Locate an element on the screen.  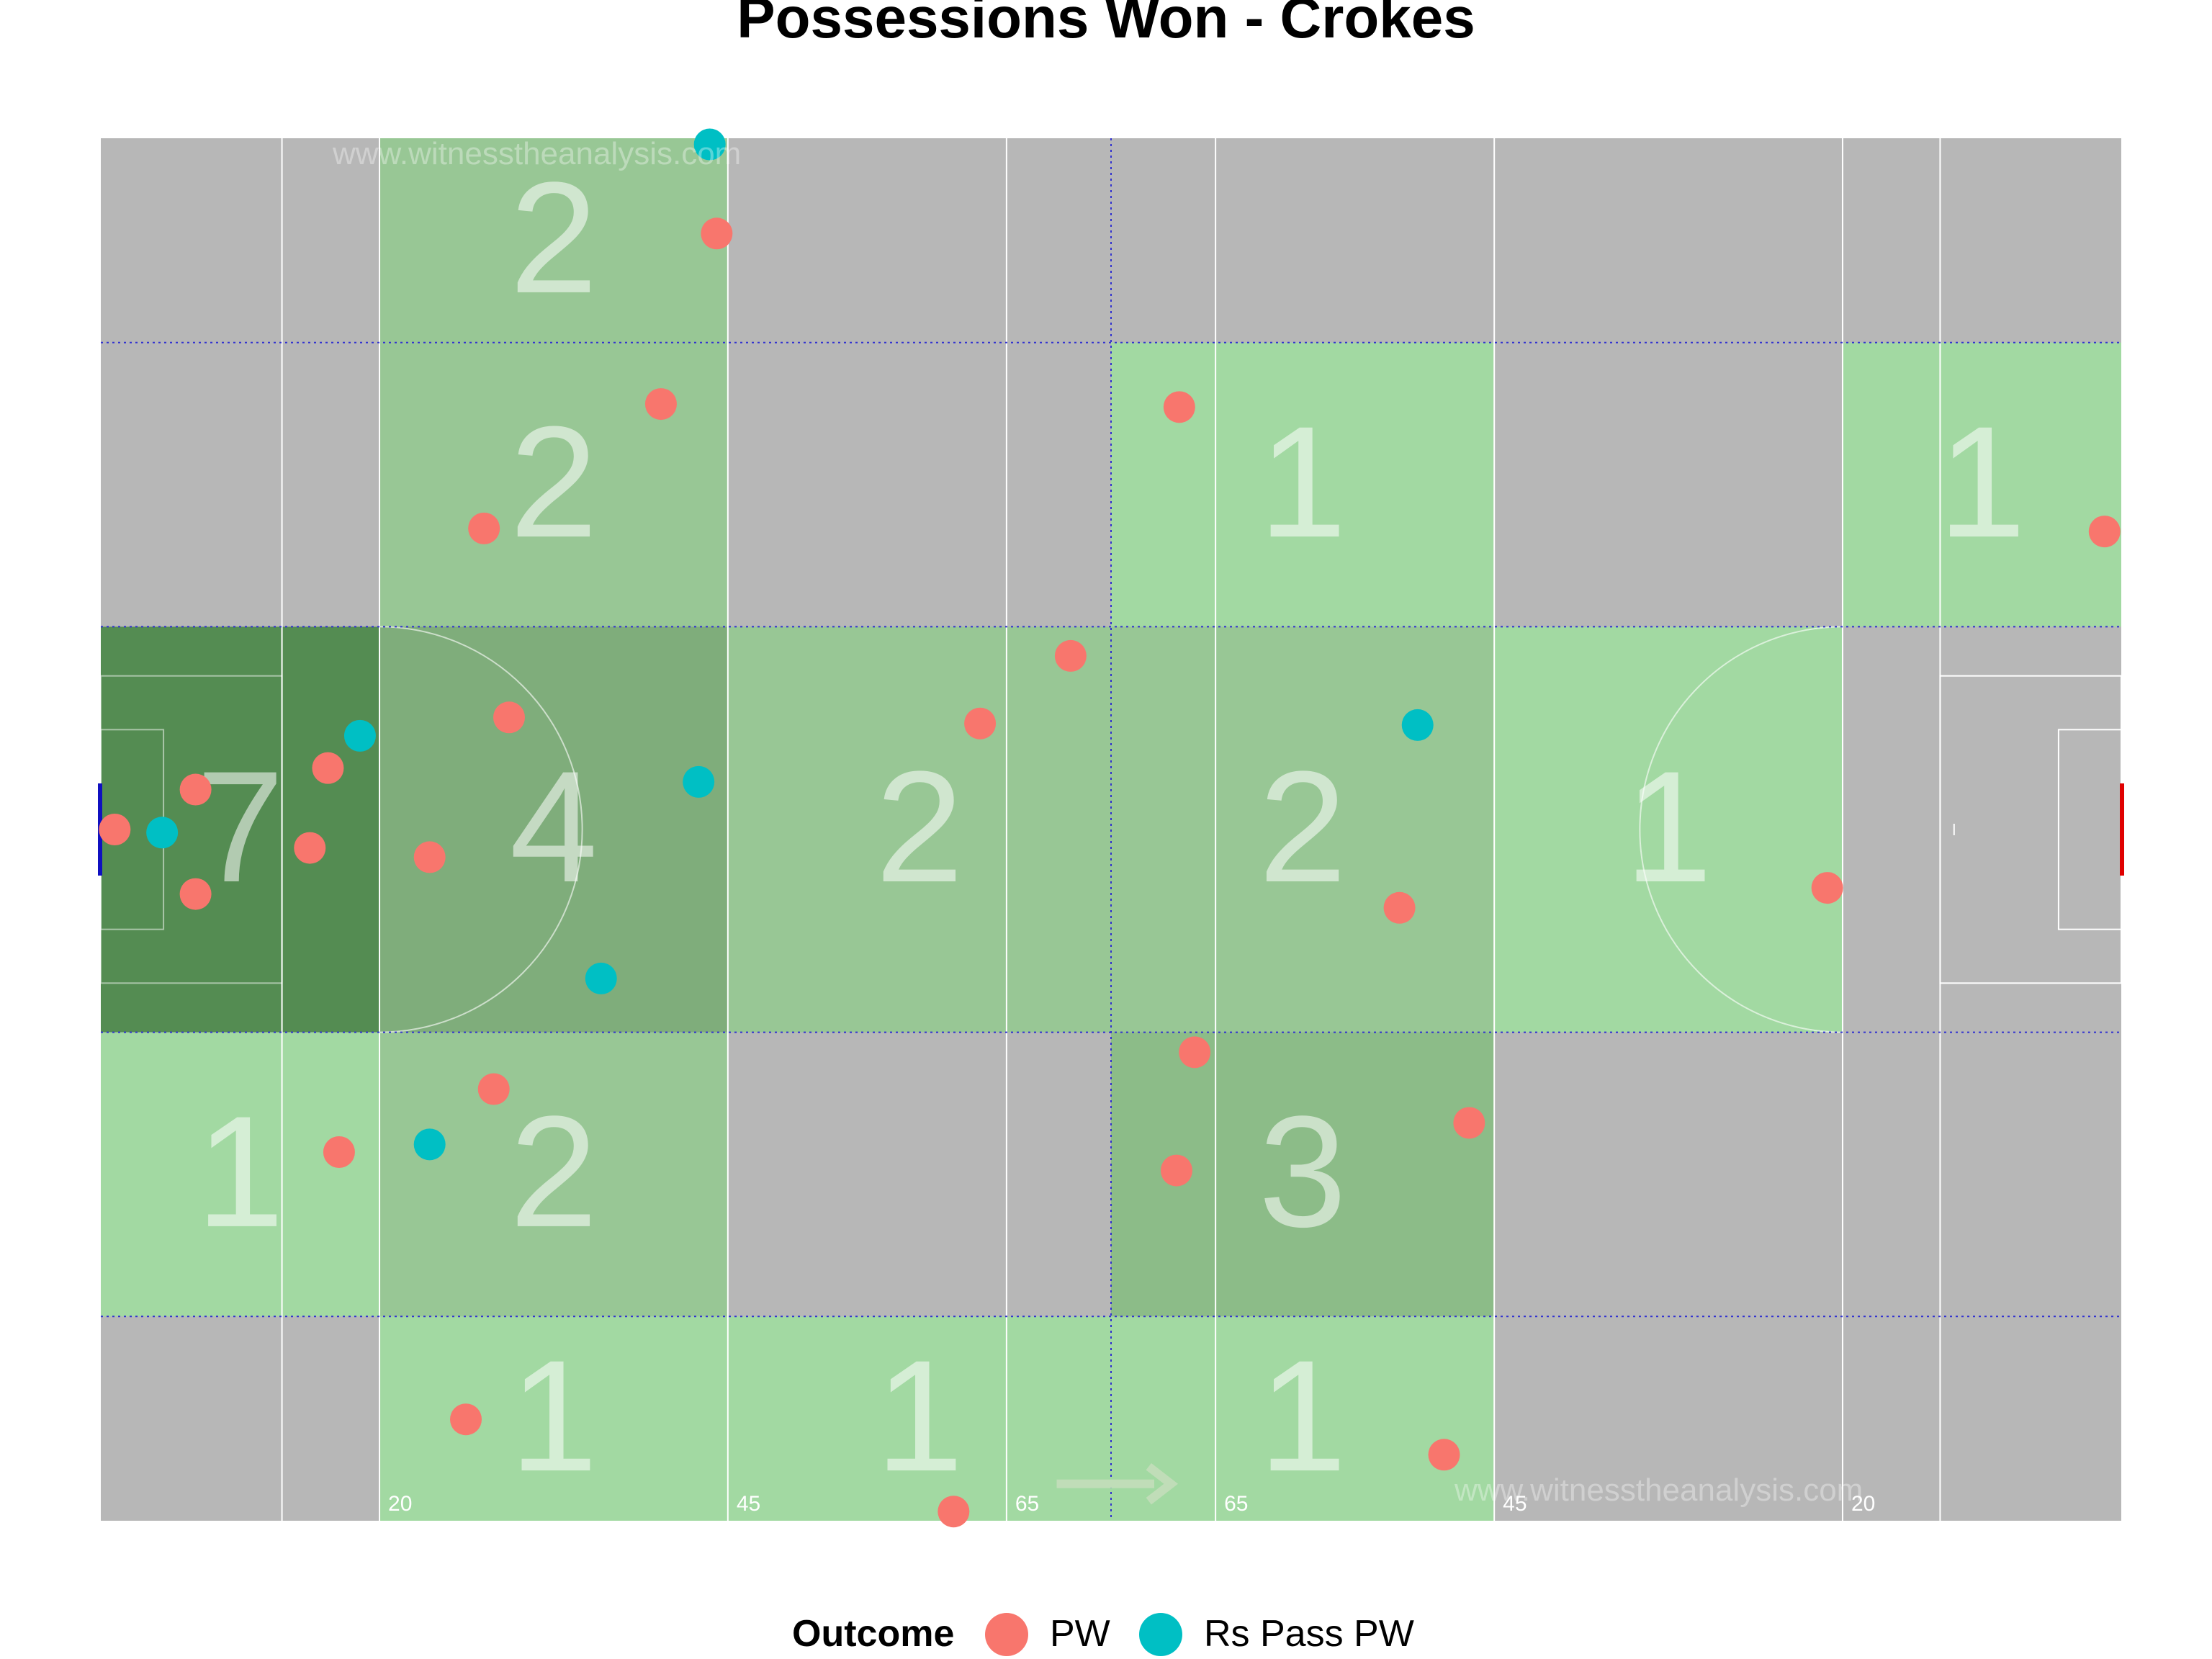
watermark-bottom: www.witnesstheanalysis.com is located at coordinates (1658, 1490).